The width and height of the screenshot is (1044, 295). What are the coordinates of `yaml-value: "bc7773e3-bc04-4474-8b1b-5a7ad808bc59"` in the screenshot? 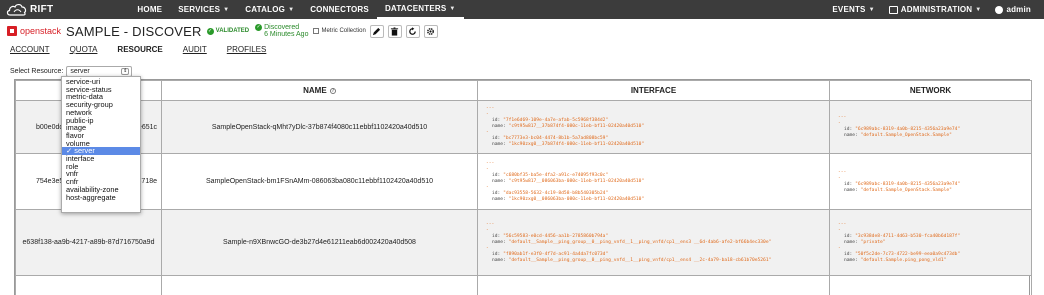 It's located at (556, 138).